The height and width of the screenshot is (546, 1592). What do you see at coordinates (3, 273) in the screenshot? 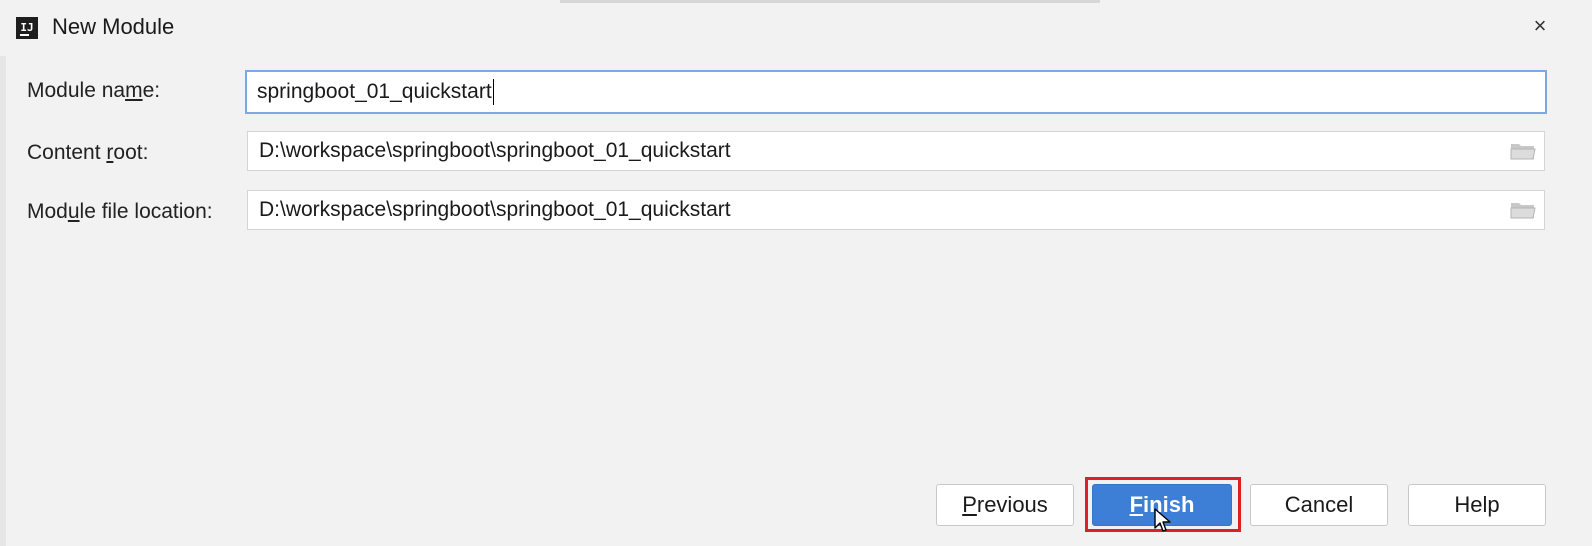
I see `window-edge` at bounding box center [3, 273].